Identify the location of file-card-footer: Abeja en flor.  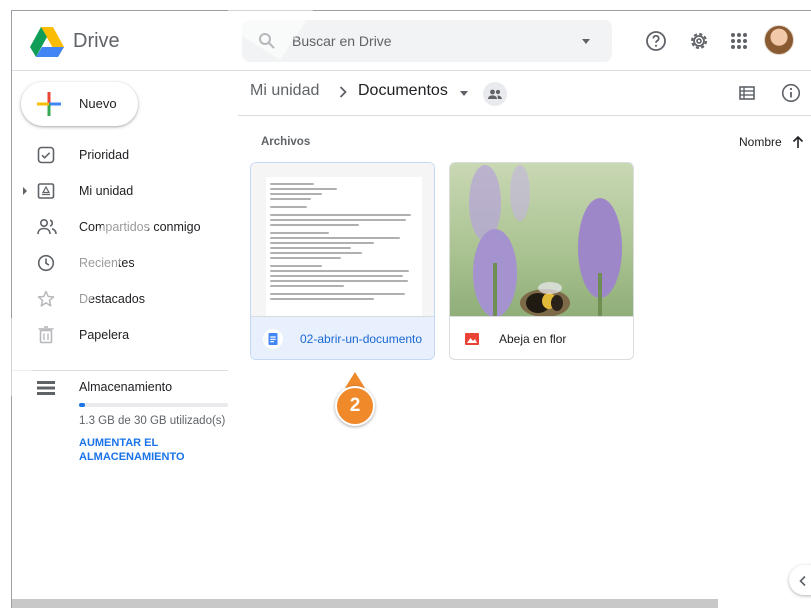
(541, 337).